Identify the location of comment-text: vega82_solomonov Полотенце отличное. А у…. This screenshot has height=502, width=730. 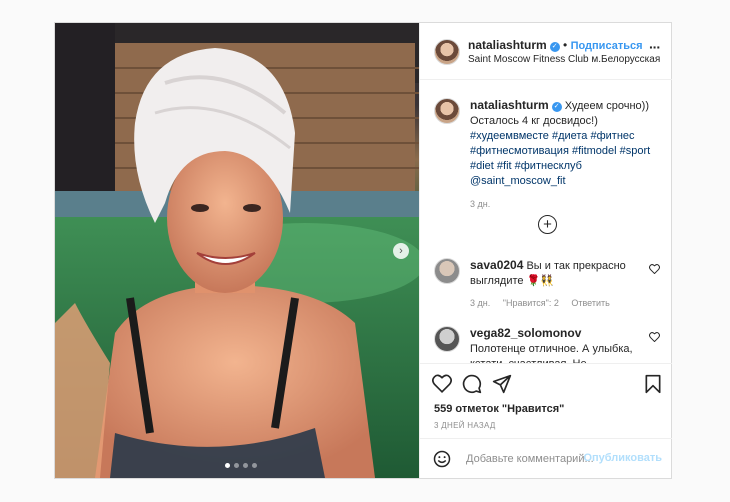
(567, 344).